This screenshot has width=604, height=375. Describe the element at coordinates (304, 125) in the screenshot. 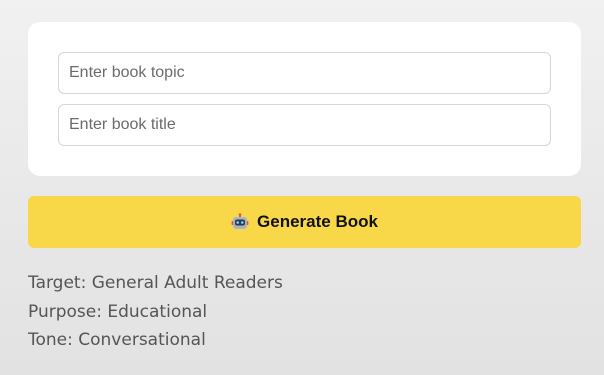

I see `book-title-input` at that location.